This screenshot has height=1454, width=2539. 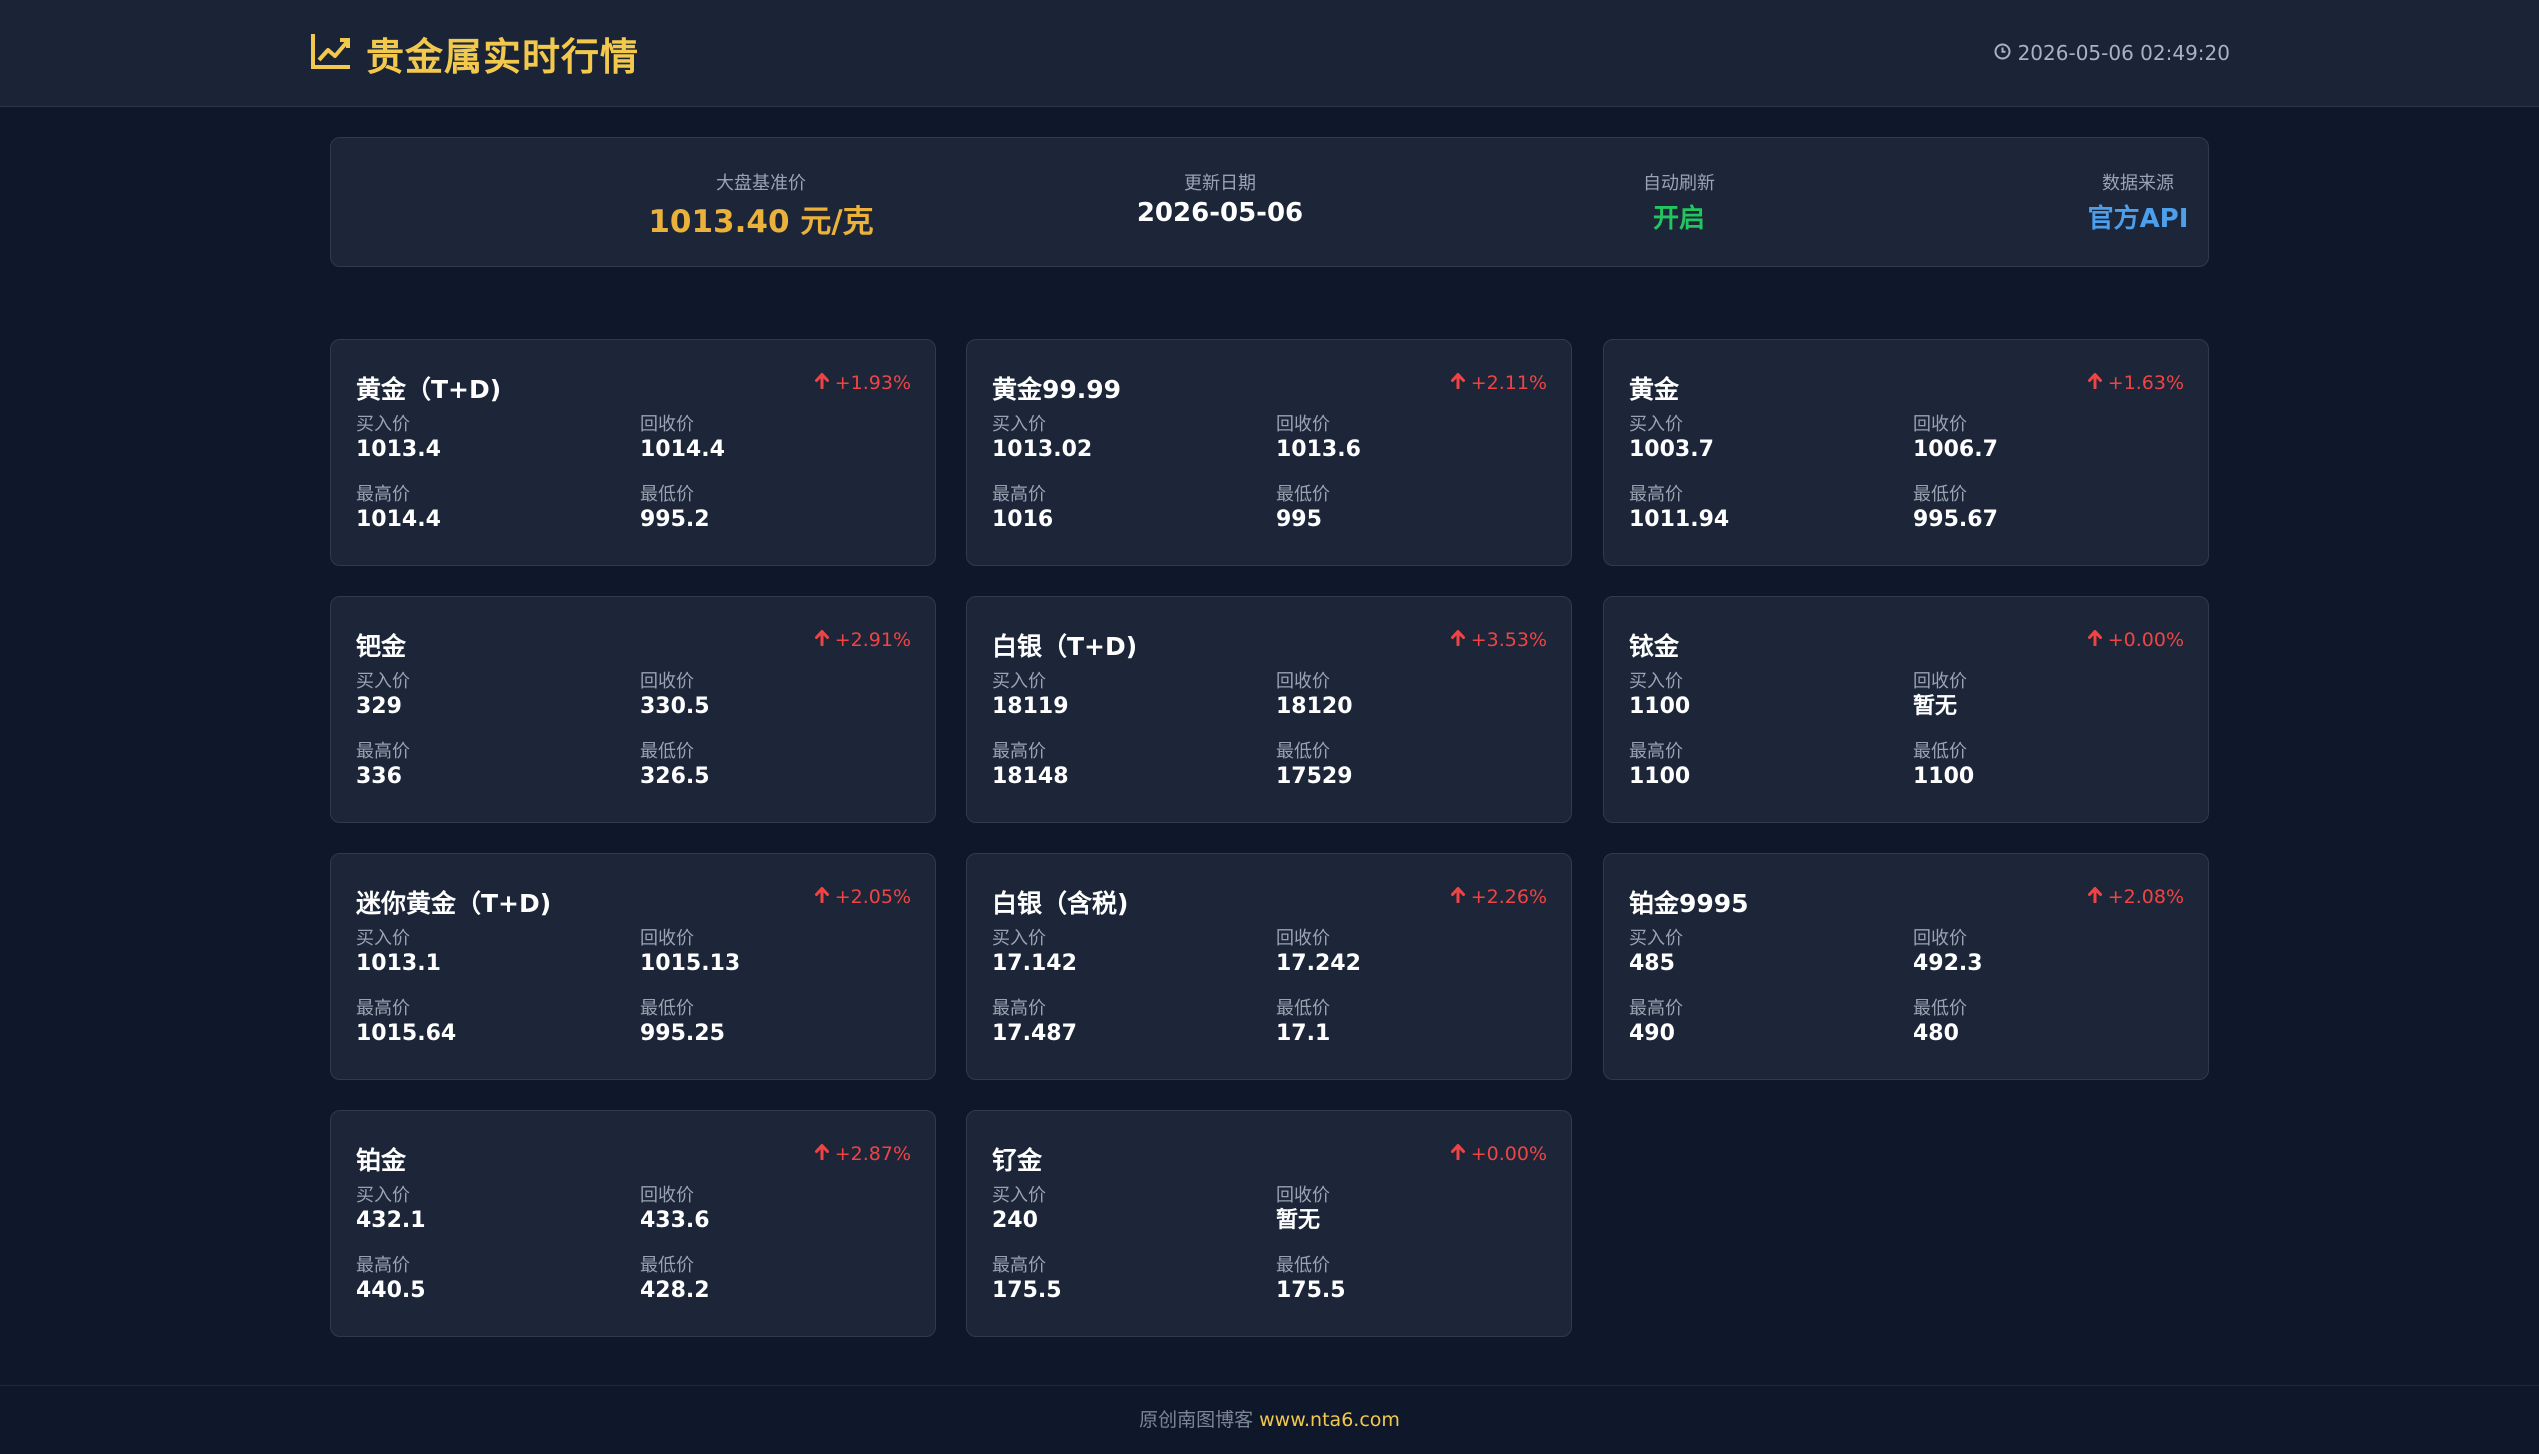 I want to click on card-title: 黄金（T+D), so click(x=429, y=389).